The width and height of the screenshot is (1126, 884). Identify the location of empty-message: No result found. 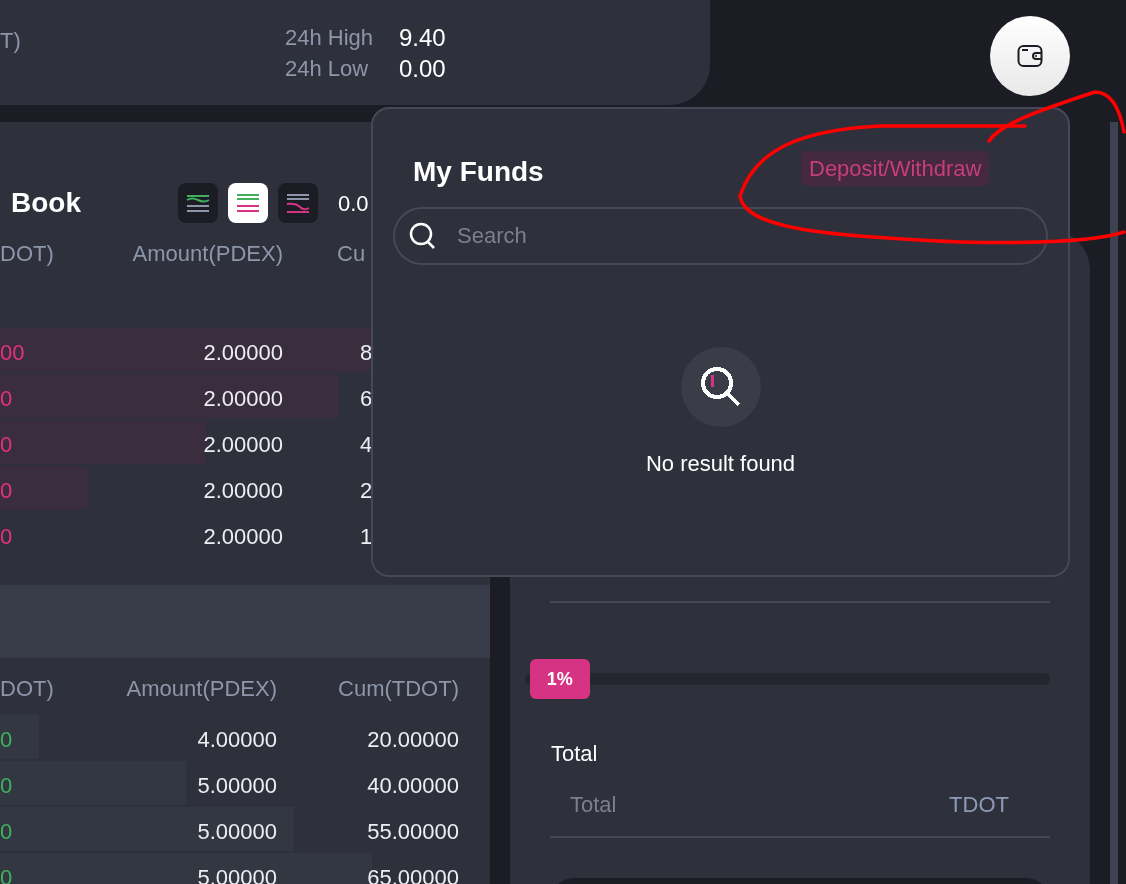
(720, 464).